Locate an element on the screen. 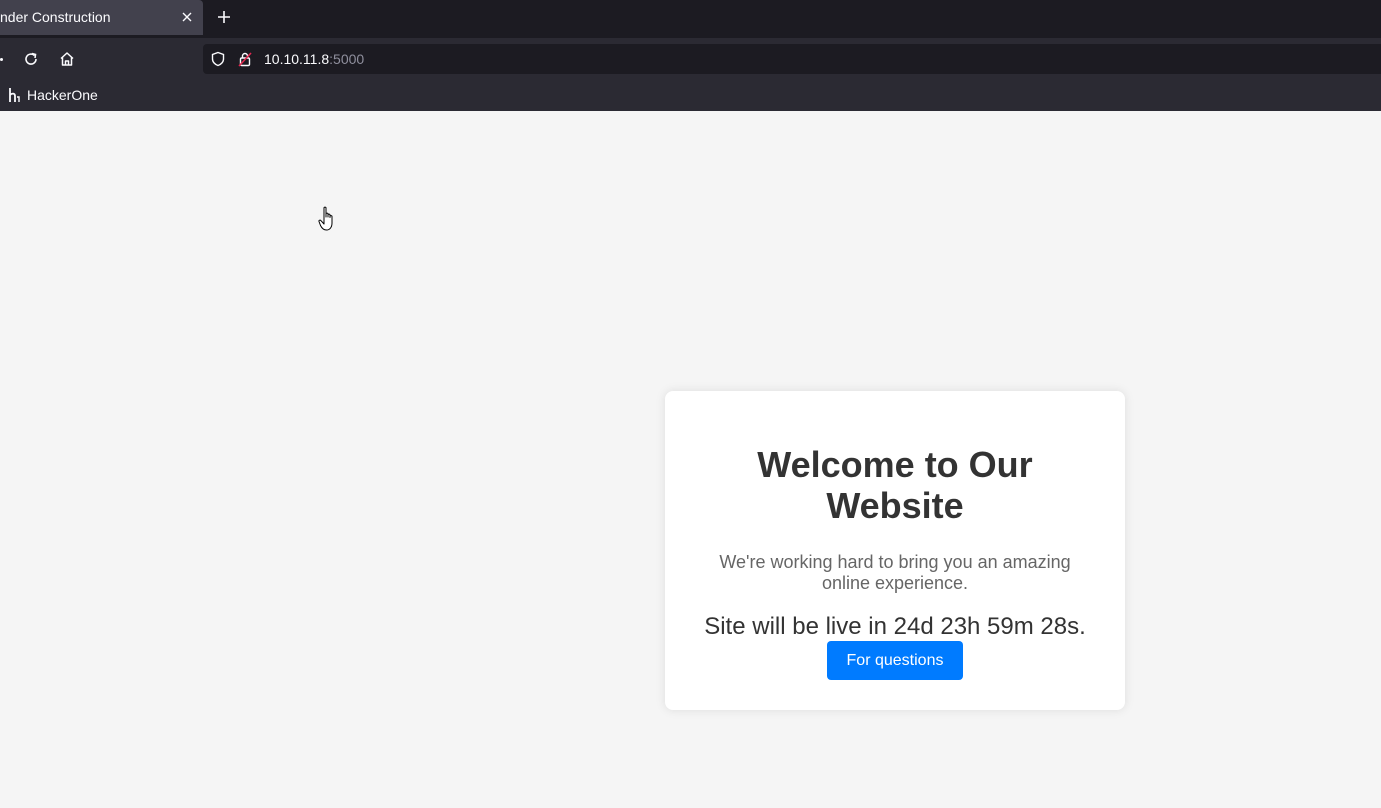 The height and width of the screenshot is (808, 1381). url-port: :5000 is located at coordinates (347, 59).